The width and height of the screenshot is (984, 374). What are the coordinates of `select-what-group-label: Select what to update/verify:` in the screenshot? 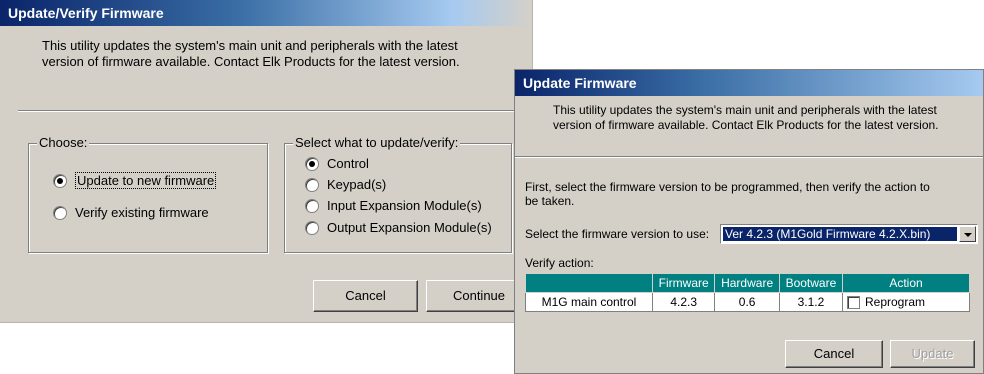 It's located at (377, 142).